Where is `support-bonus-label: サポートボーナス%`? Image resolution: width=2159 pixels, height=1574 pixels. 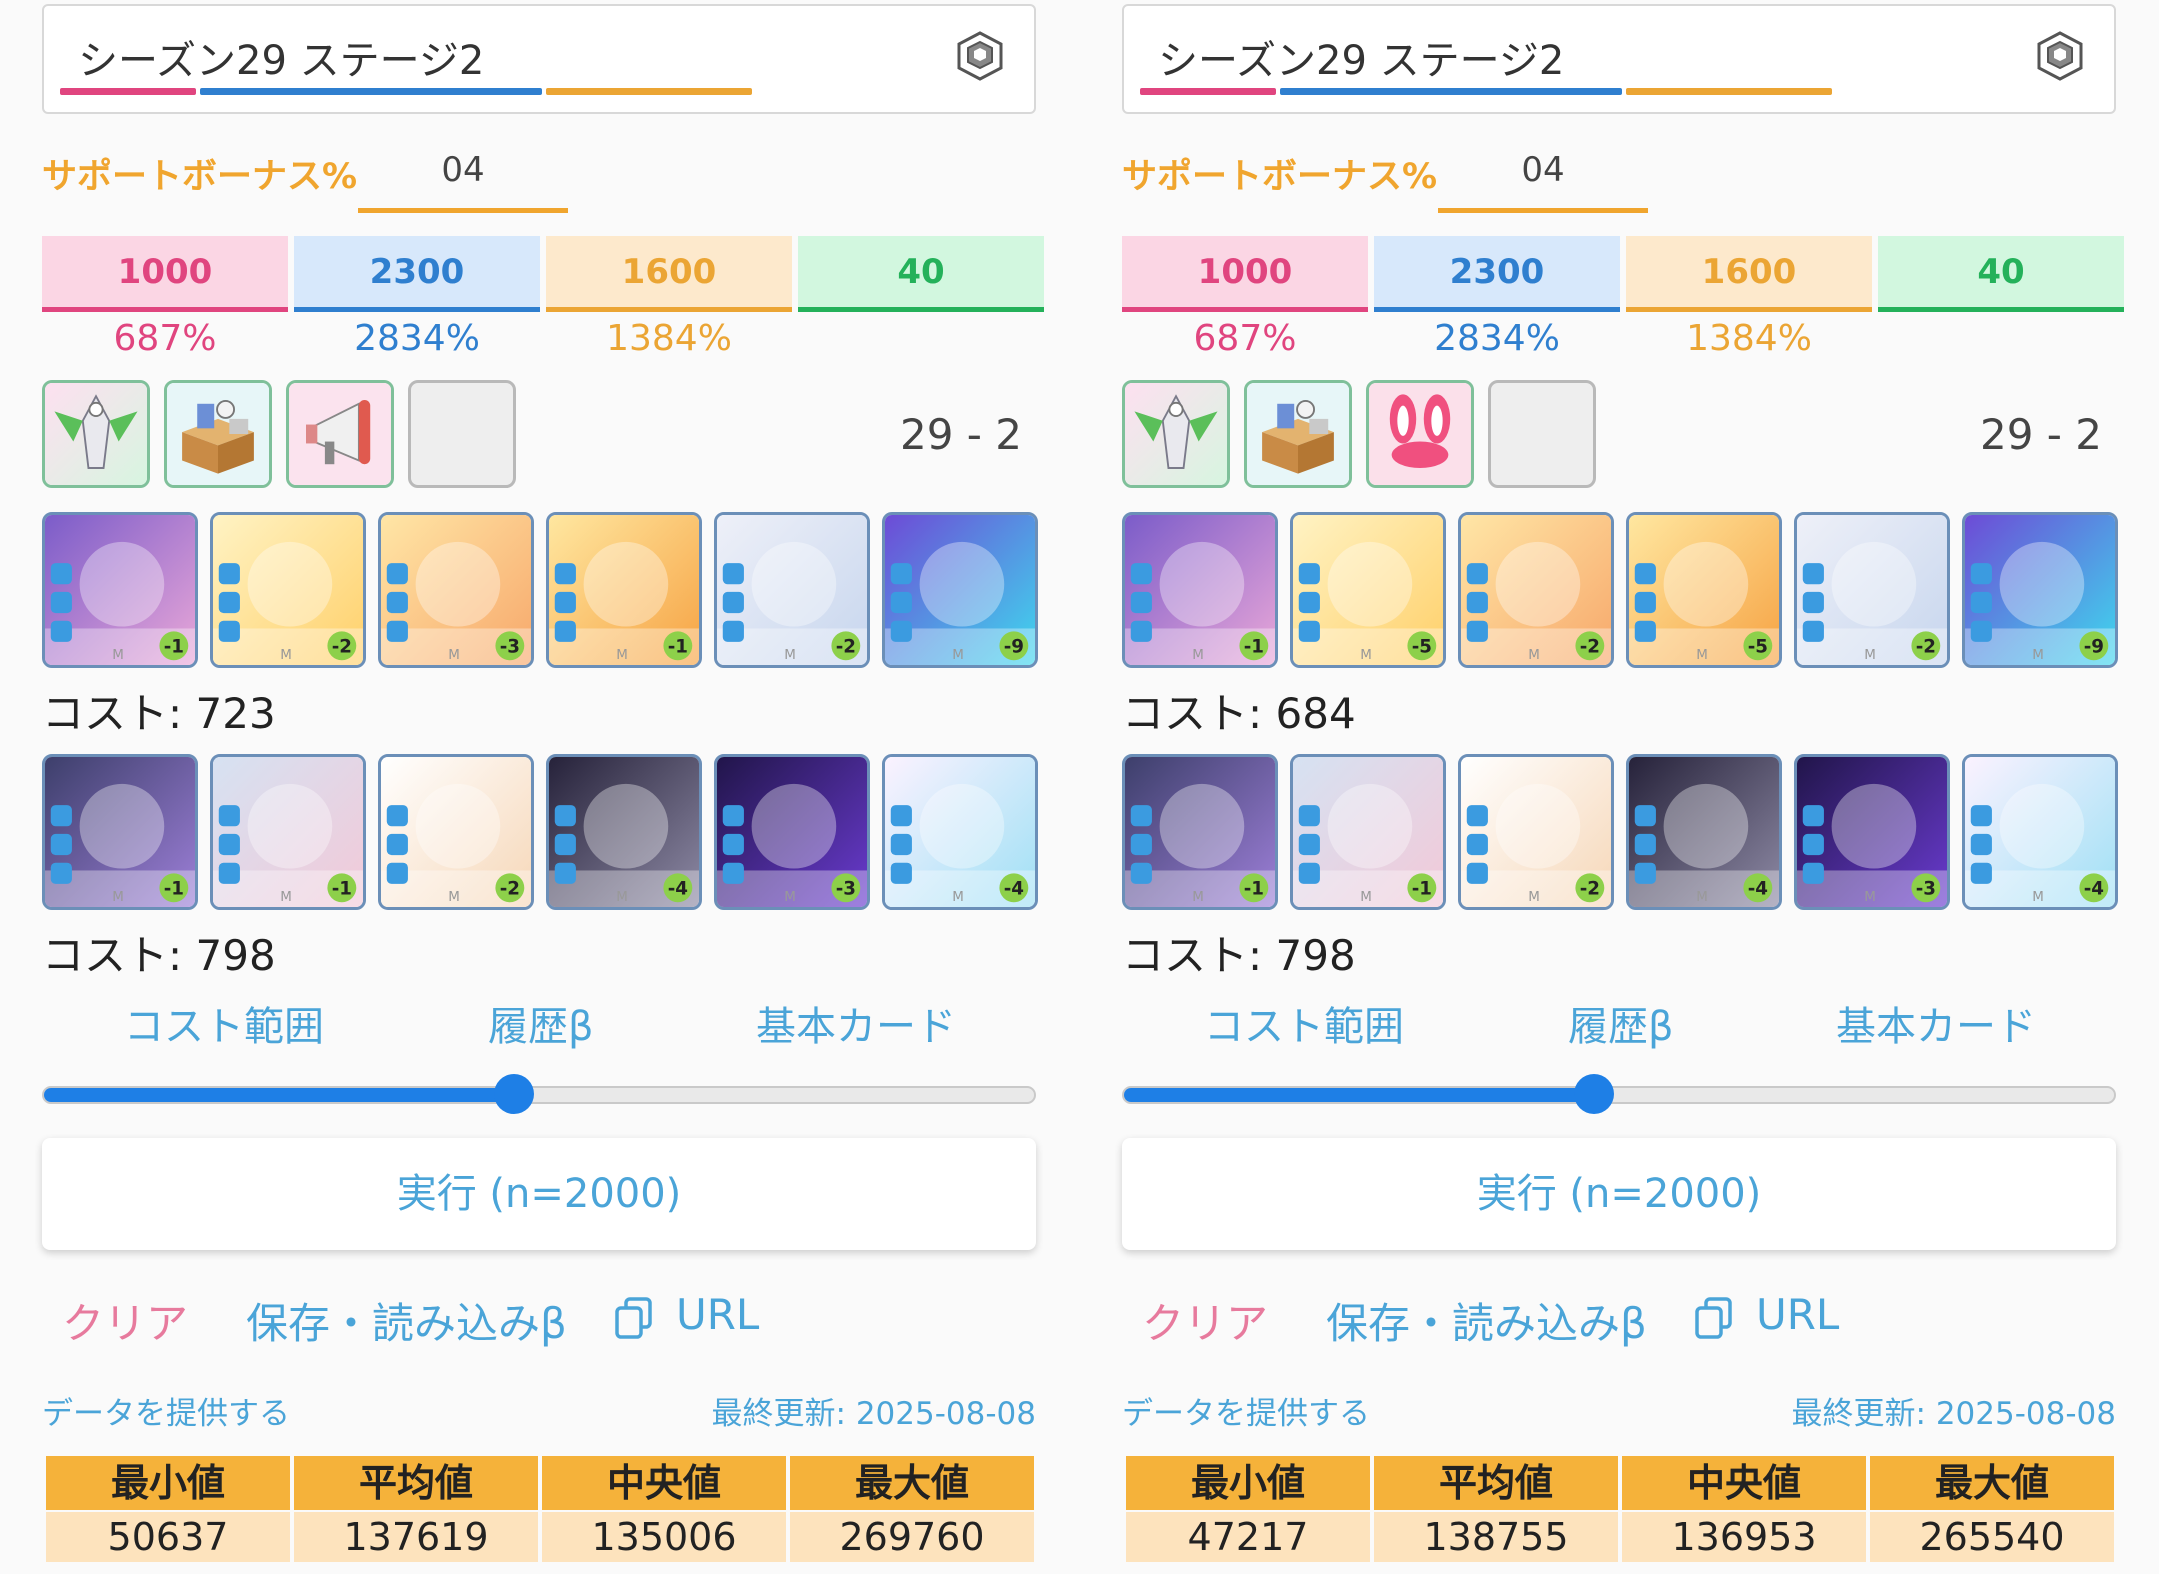 support-bonus-label: サポートボーナス% is located at coordinates (200, 177).